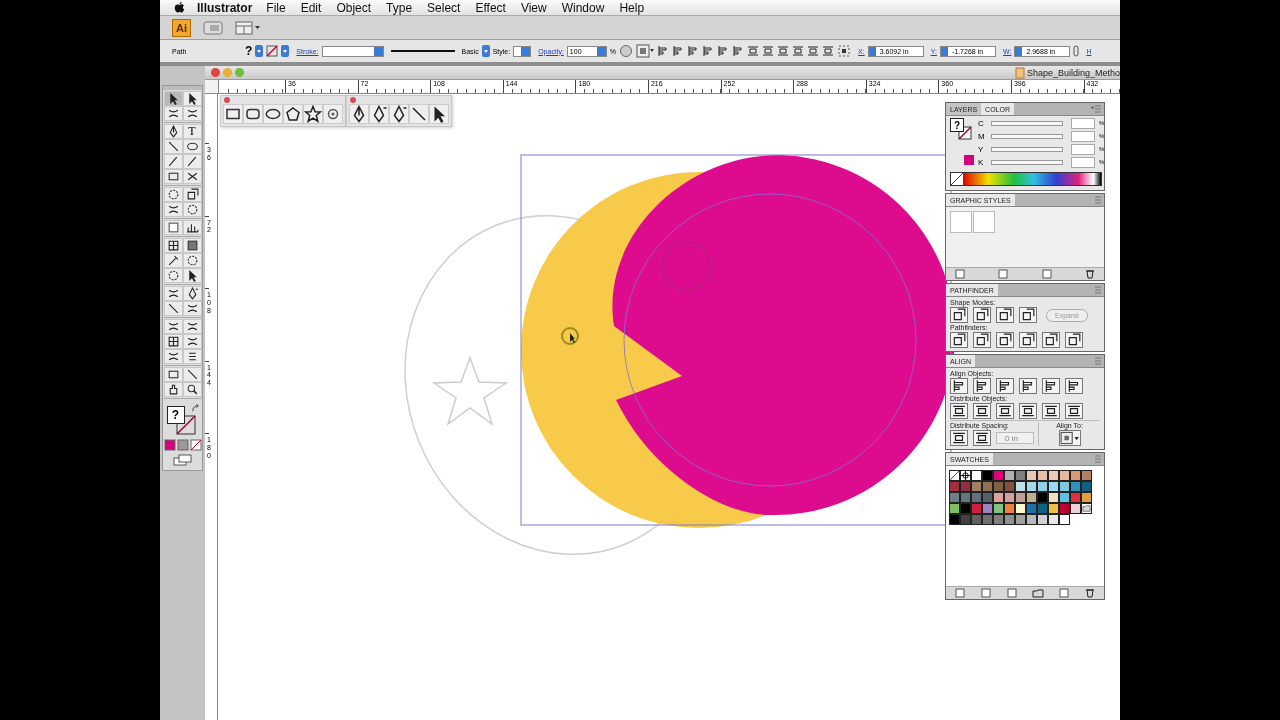 Image resolution: width=1280 pixels, height=720 pixels. What do you see at coordinates (1073, 72) in the screenshot?
I see `document-title: Shape_Building_Metho` at bounding box center [1073, 72].